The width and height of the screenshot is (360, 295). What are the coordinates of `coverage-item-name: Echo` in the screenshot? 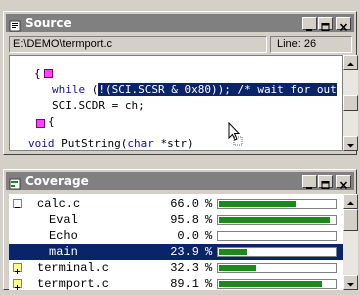 It's located at (63, 236).